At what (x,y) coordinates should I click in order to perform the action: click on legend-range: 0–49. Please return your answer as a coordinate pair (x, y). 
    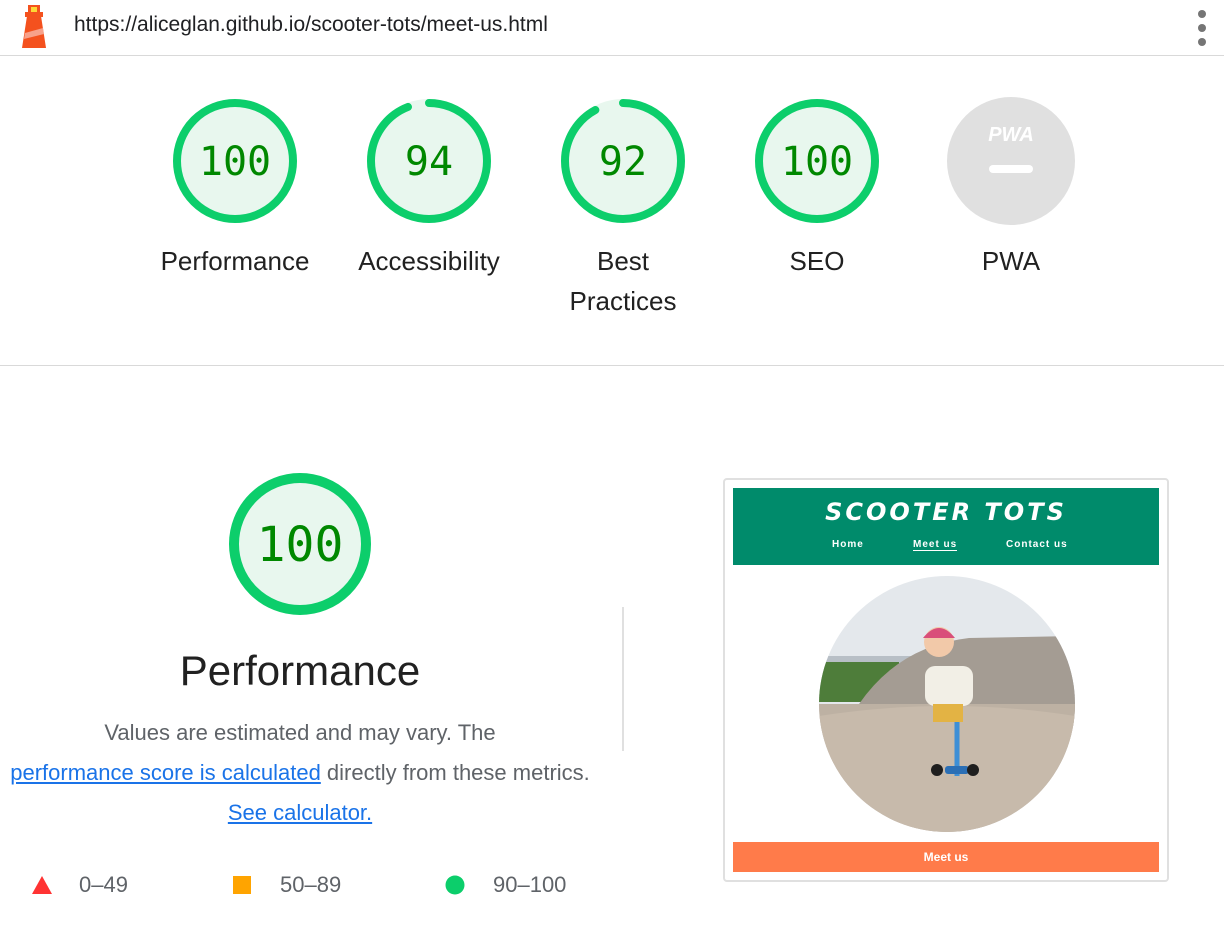
    Looking at the image, I should click on (103, 884).